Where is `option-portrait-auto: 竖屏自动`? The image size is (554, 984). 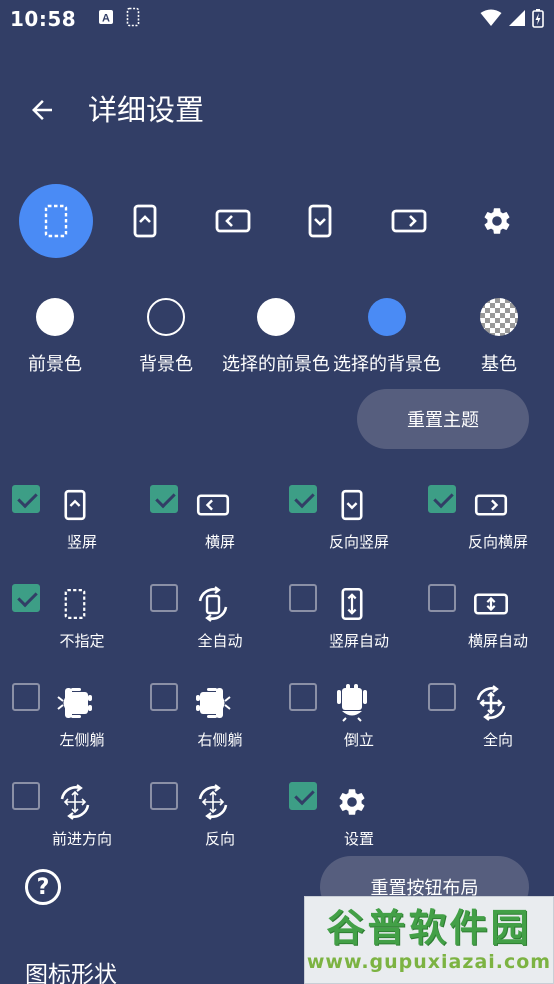 option-portrait-auto: 竖屏自动 is located at coordinates (346, 633).